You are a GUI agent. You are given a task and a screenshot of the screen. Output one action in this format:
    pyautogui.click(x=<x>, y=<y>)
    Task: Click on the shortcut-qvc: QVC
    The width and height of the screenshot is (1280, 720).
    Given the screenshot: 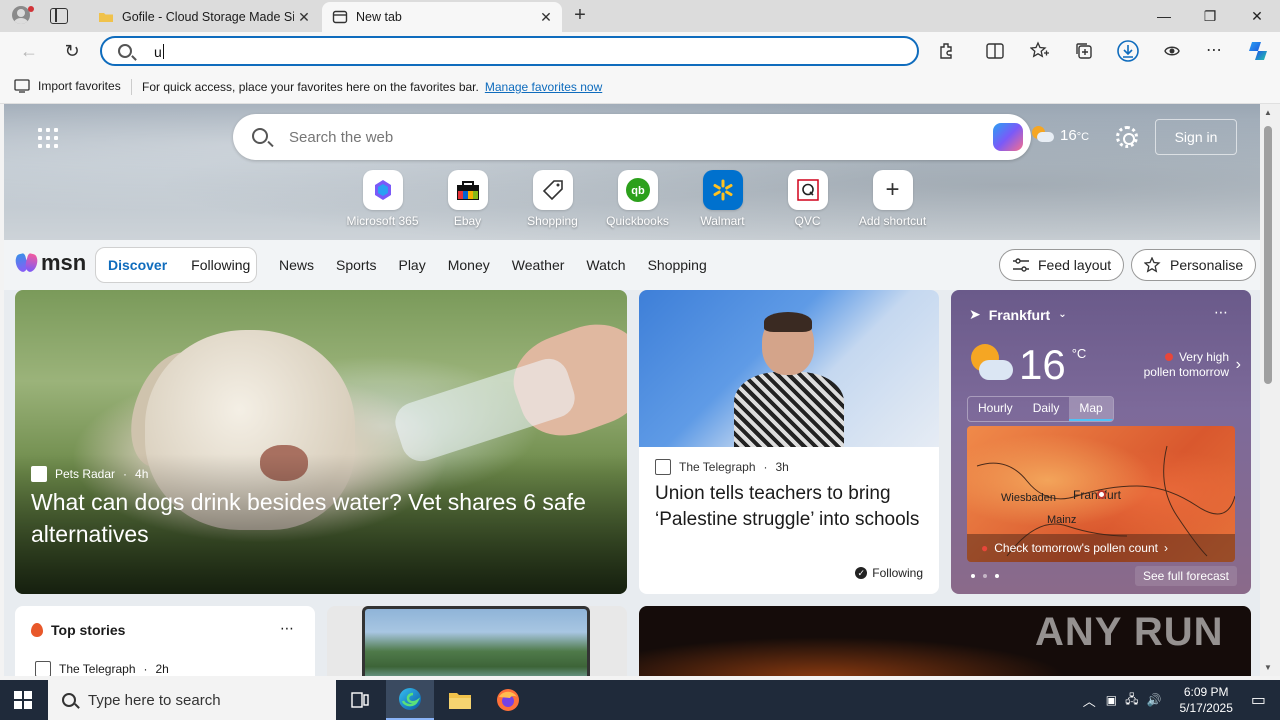 What is the action you would take?
    pyautogui.click(x=807, y=199)
    